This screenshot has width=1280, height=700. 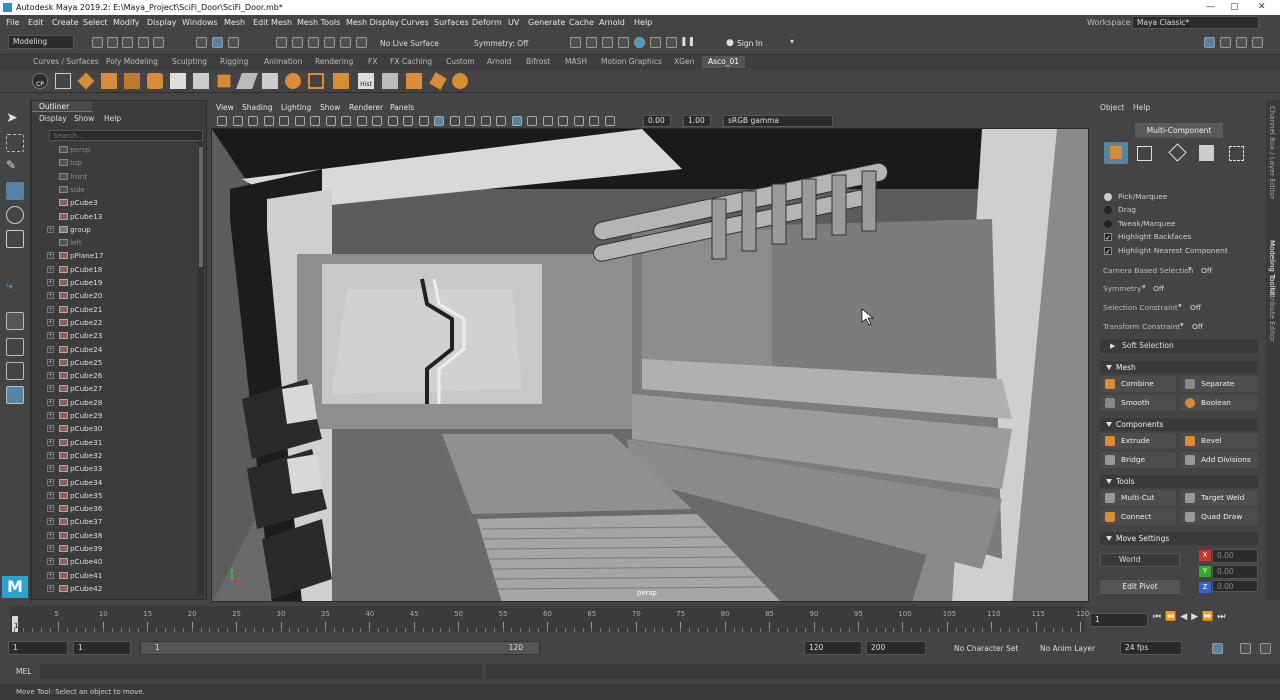 I want to click on shelf-tab-asco-01: Asco_01, so click(x=724, y=62).